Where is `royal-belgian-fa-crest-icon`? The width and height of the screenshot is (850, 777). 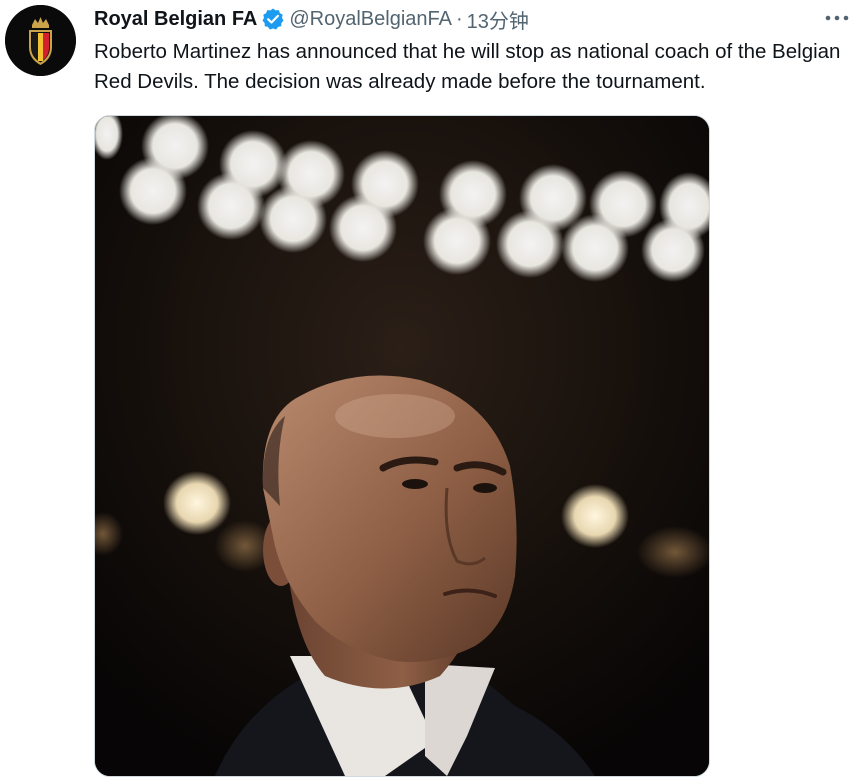 royal-belgian-fa-crest-icon is located at coordinates (40, 40).